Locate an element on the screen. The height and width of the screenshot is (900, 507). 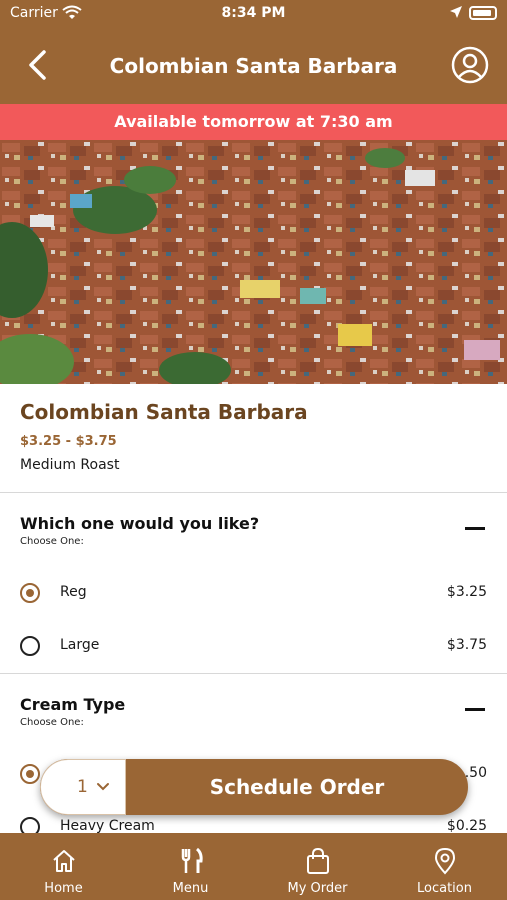
availability-banner: Available tomorrow at 7:30 am is located at coordinates (253, 122).